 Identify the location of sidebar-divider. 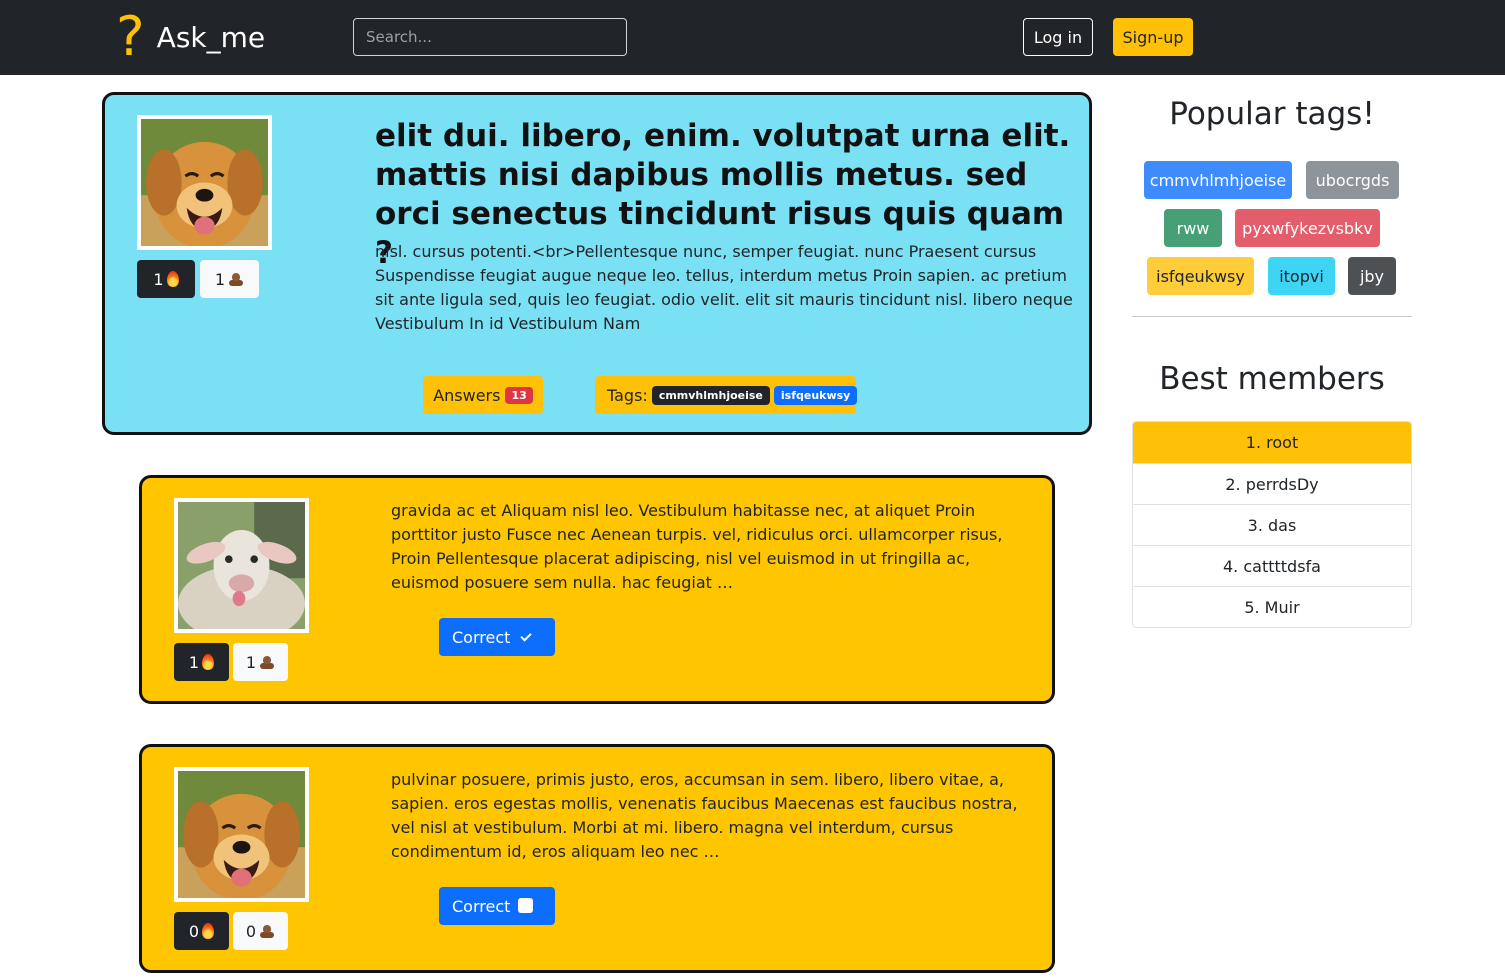
(1272, 316).